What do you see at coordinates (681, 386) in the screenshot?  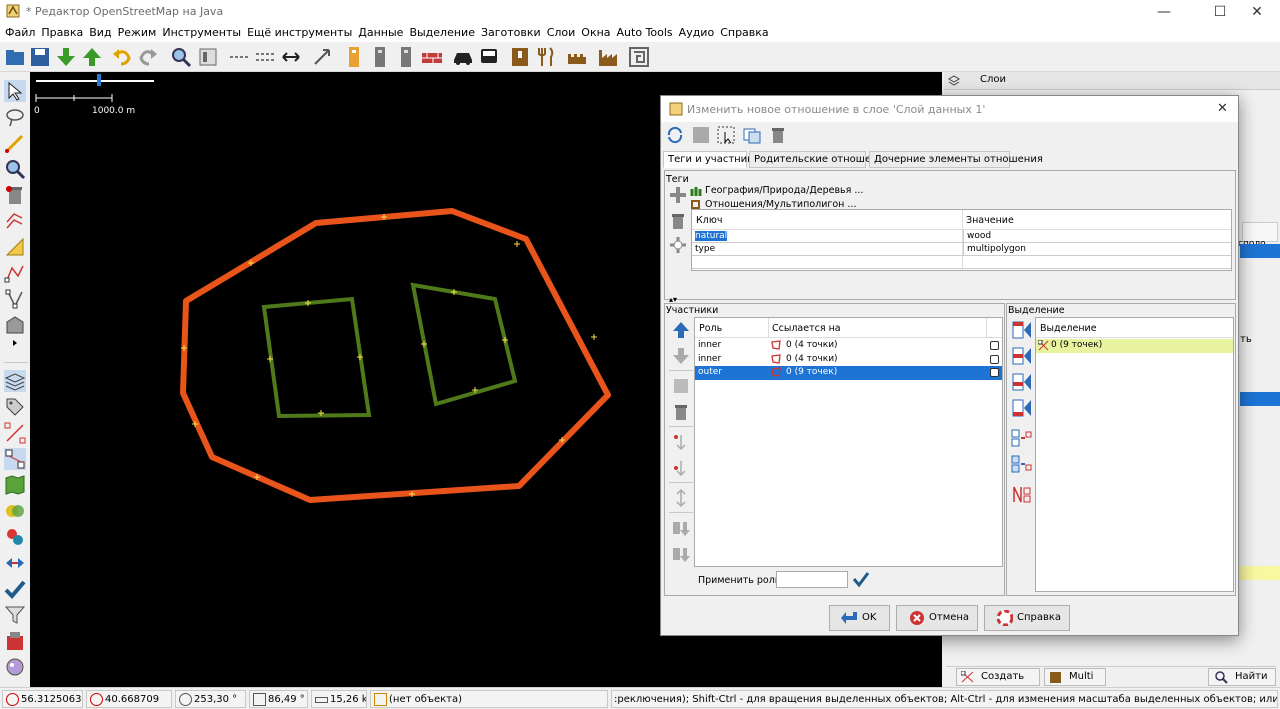 I see `edit-member-icon` at bounding box center [681, 386].